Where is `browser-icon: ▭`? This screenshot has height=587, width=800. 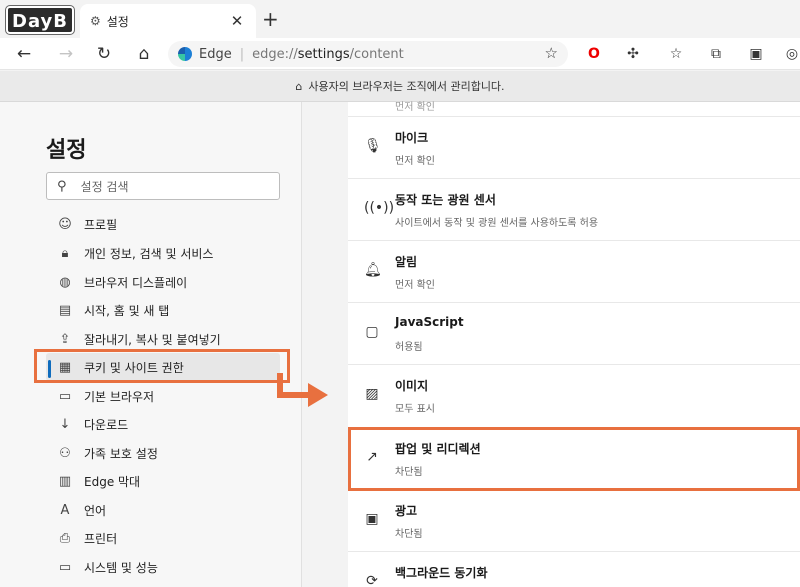 browser-icon: ▭ is located at coordinates (65, 396).